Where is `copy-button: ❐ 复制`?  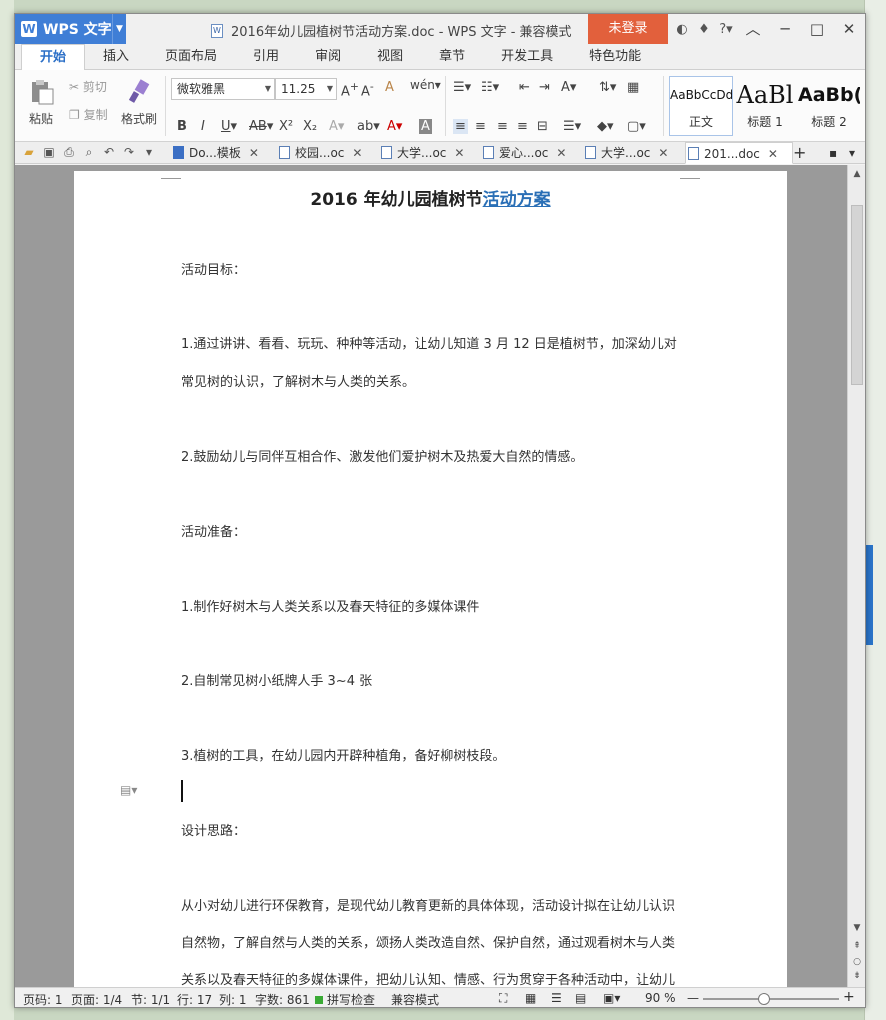 copy-button: ❐ 复制 is located at coordinates (88, 114).